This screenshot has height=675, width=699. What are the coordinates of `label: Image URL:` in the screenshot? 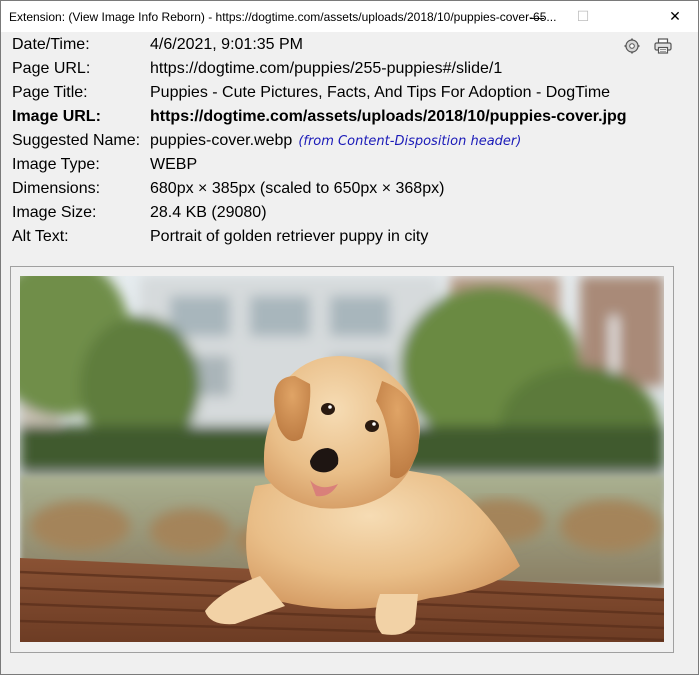 It's located at (56, 116).